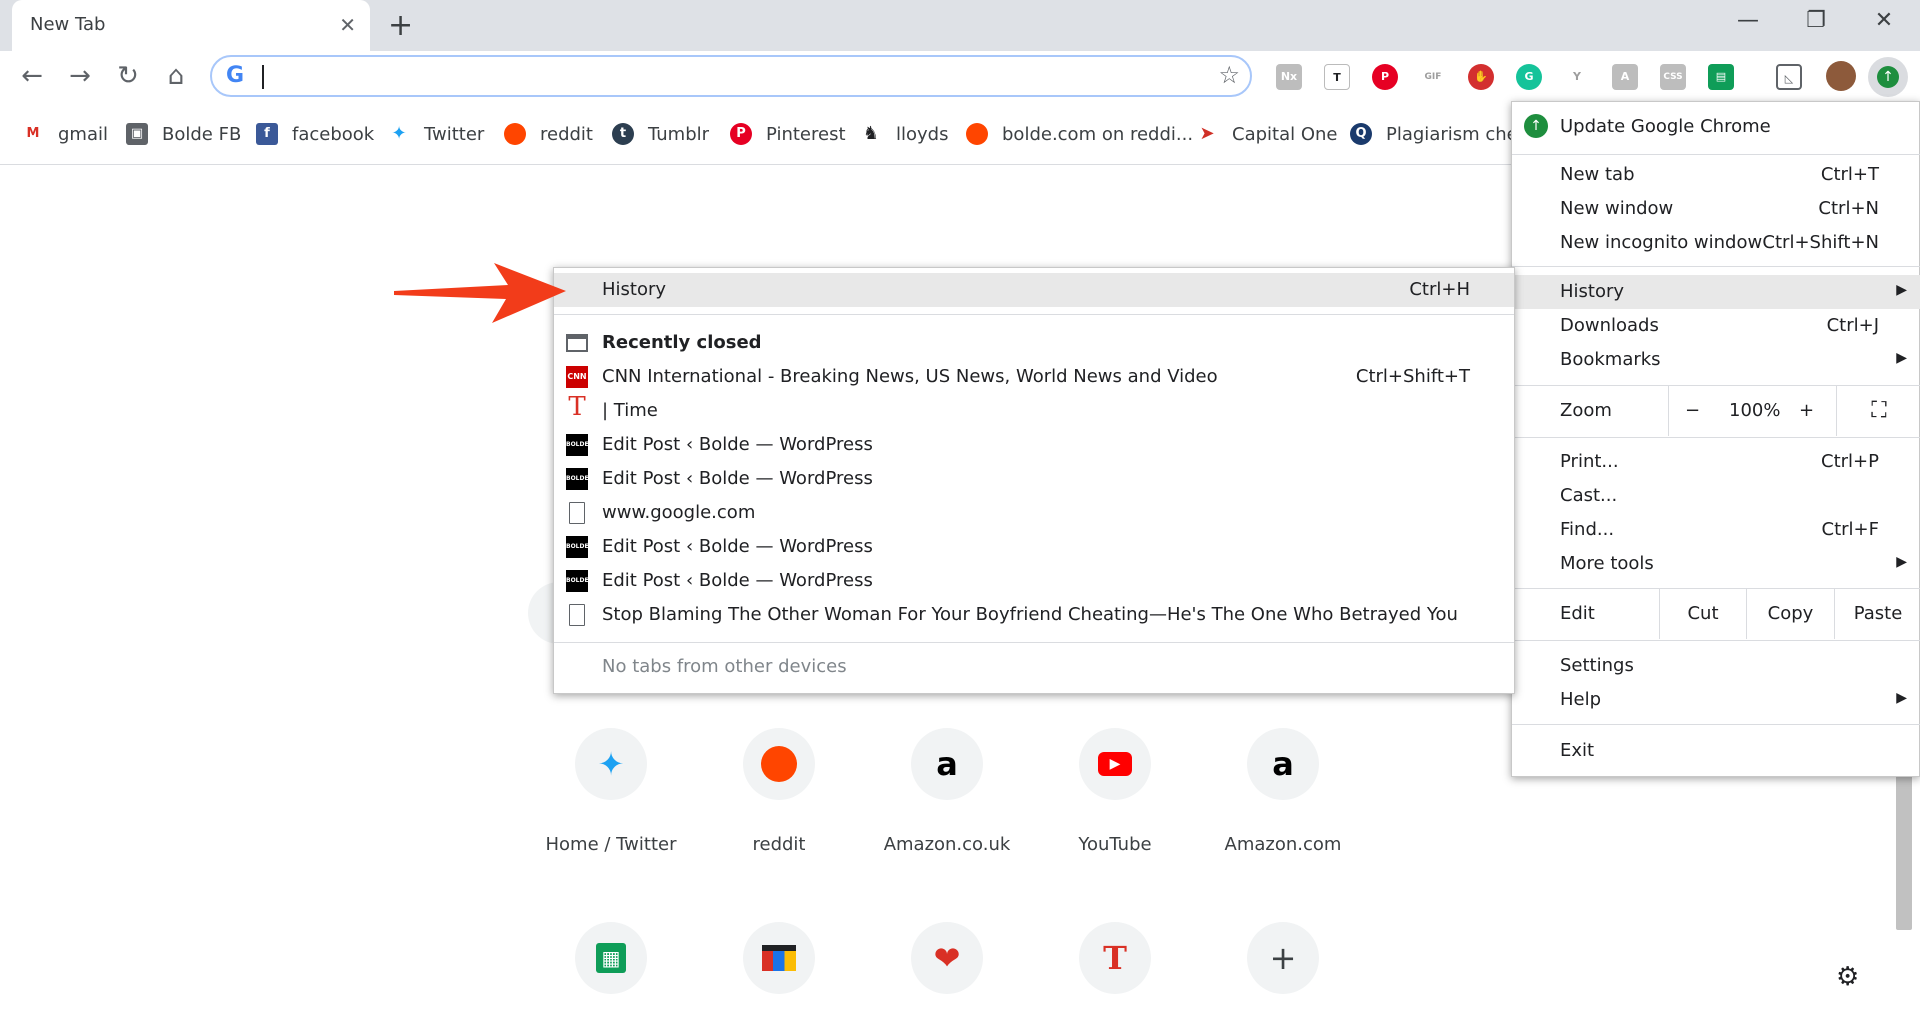 Image resolution: width=1920 pixels, height=1017 pixels. Describe the element at coordinates (1847, 977) in the screenshot. I see `customize-gear-icon: ⚙` at that location.